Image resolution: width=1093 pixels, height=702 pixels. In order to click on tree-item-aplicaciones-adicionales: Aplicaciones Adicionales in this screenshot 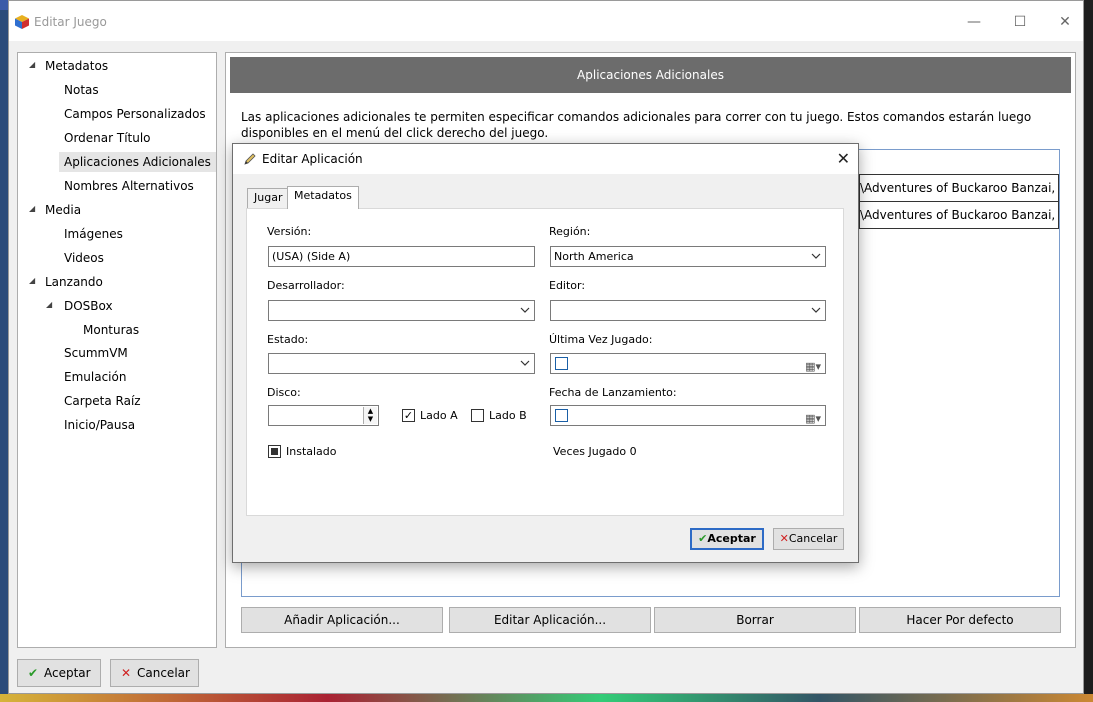, I will do `click(137, 162)`.